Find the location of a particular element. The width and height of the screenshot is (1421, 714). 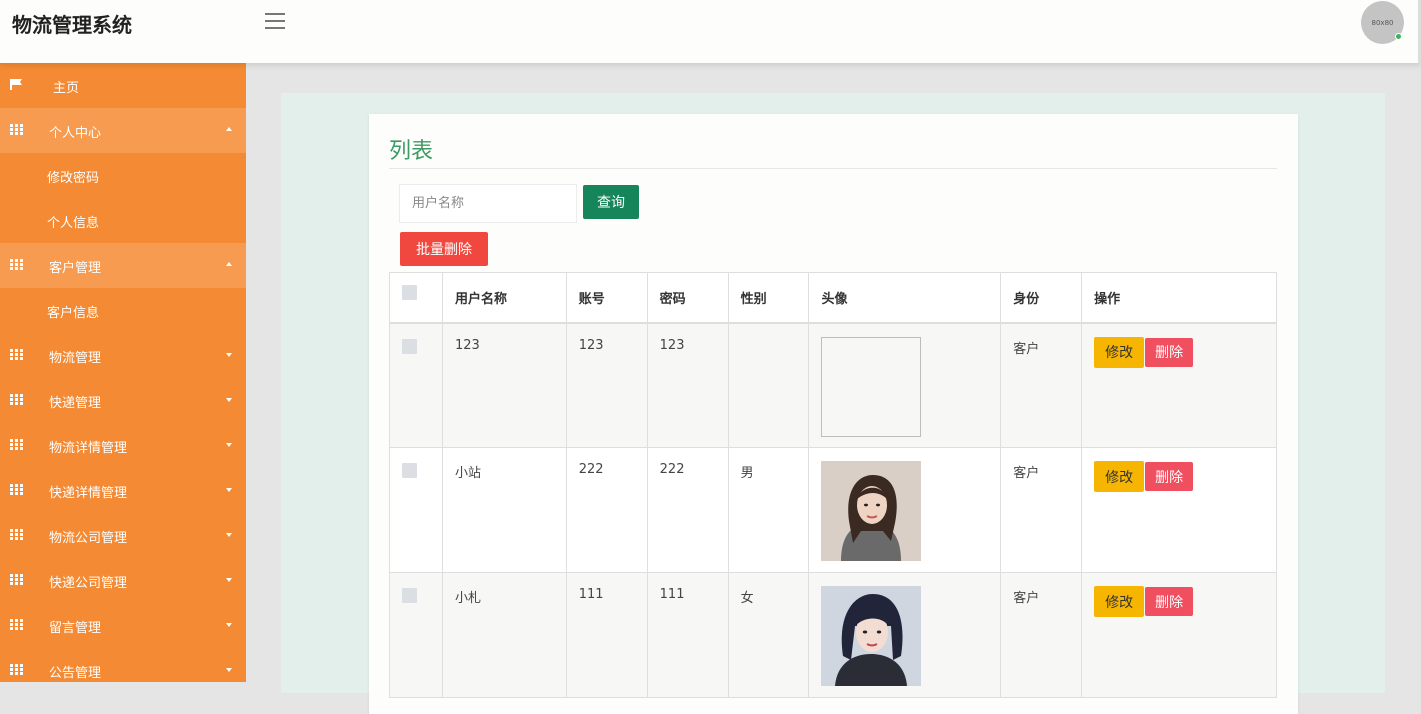

cell-account: 123 is located at coordinates (606, 385).